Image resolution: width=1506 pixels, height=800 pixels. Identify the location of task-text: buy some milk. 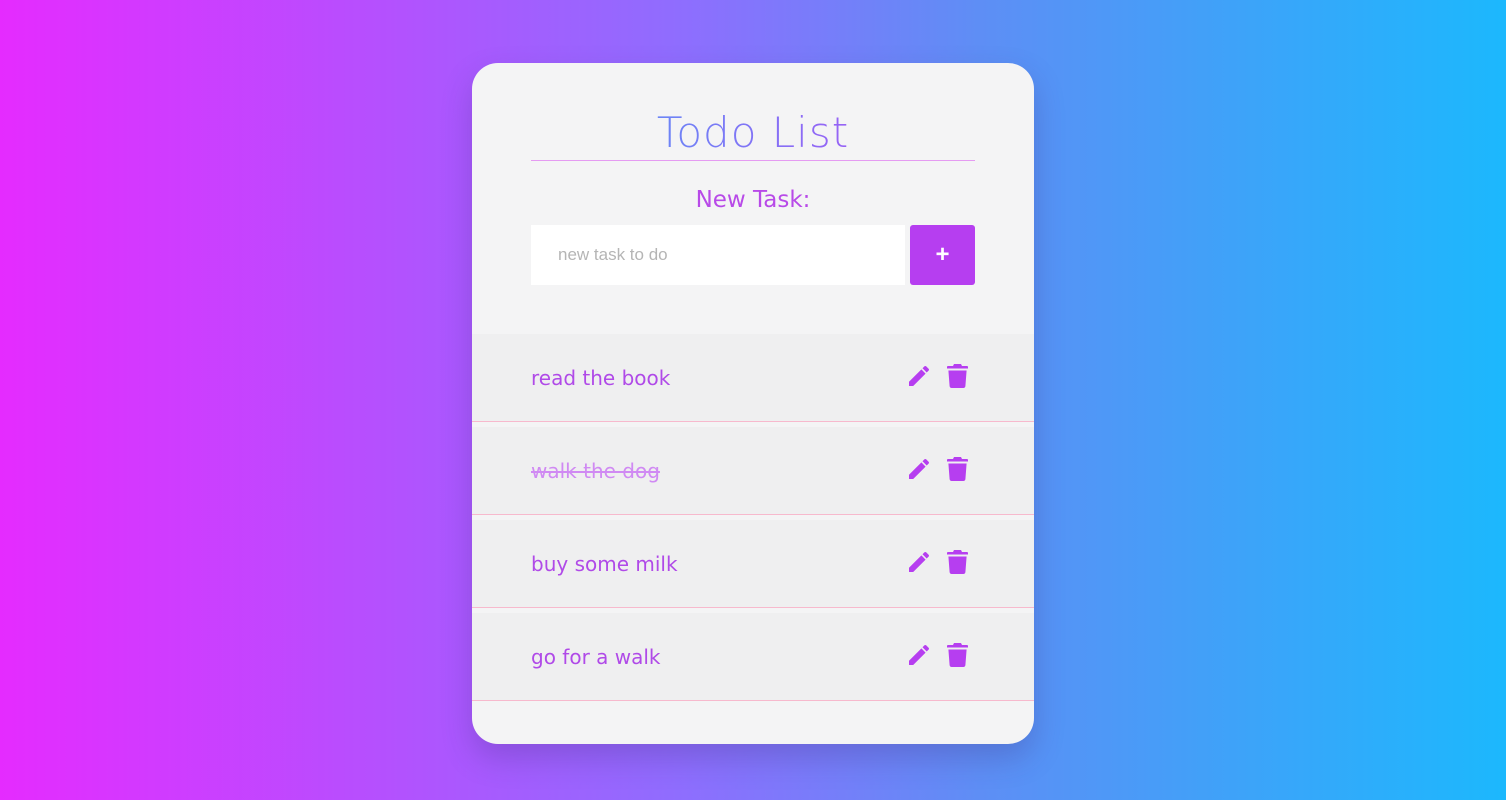
(604, 564).